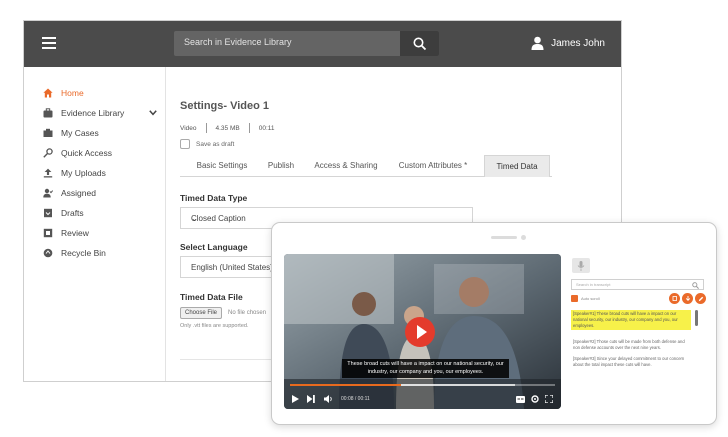 Image resolution: width=728 pixels, height=437 pixels. Describe the element at coordinates (593, 284) in the screenshot. I see `transcript-search-input: Search in transcript` at that location.